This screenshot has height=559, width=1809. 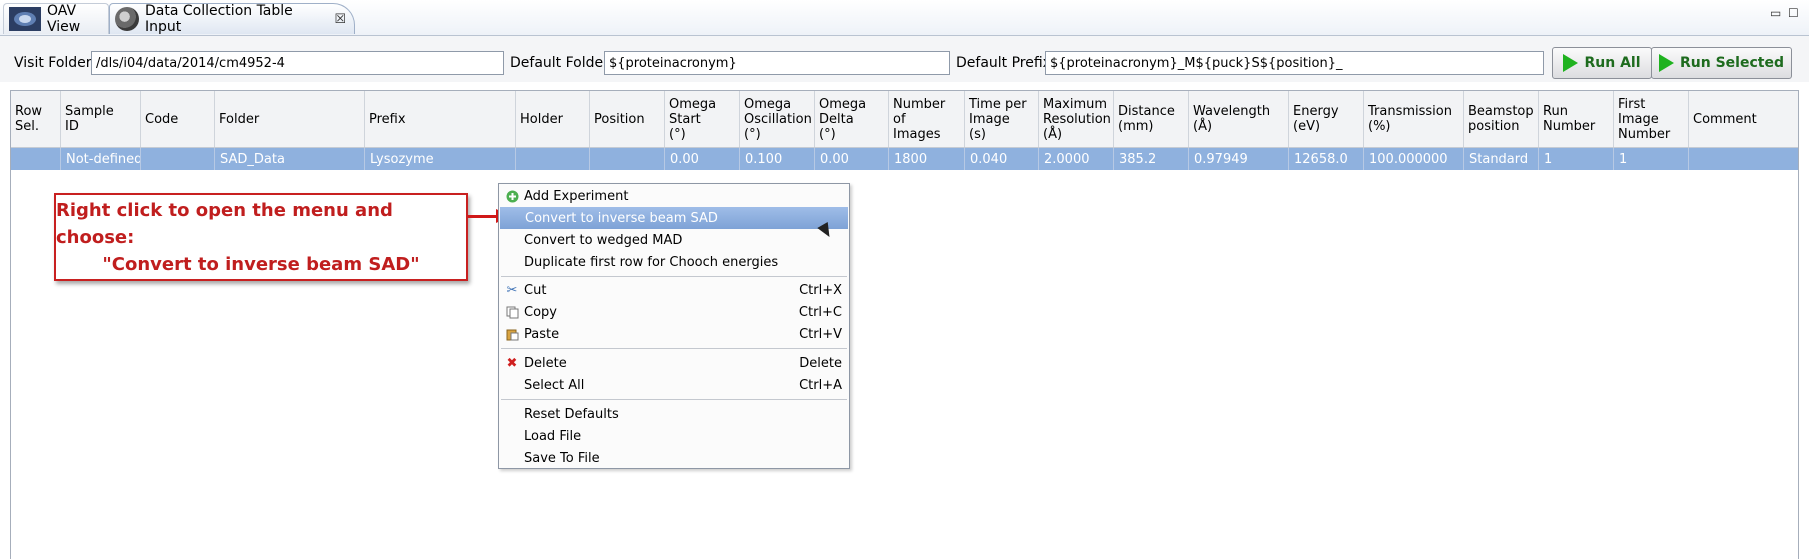 I want to click on header-run-number: Run Number, so click(x=1576, y=119).